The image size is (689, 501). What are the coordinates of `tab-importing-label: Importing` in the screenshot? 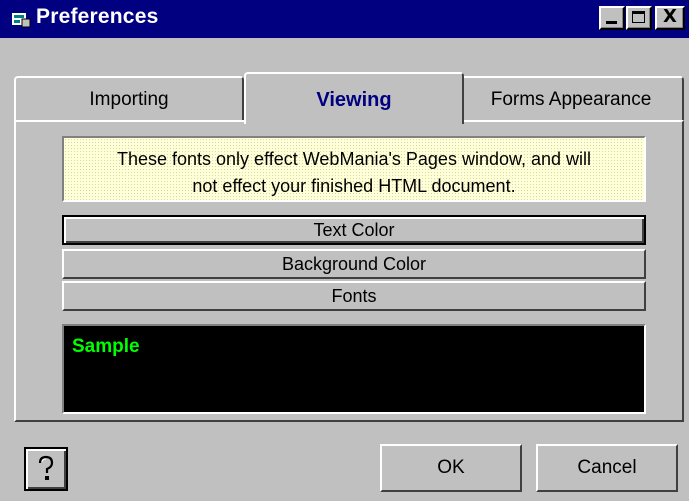 It's located at (129, 99).